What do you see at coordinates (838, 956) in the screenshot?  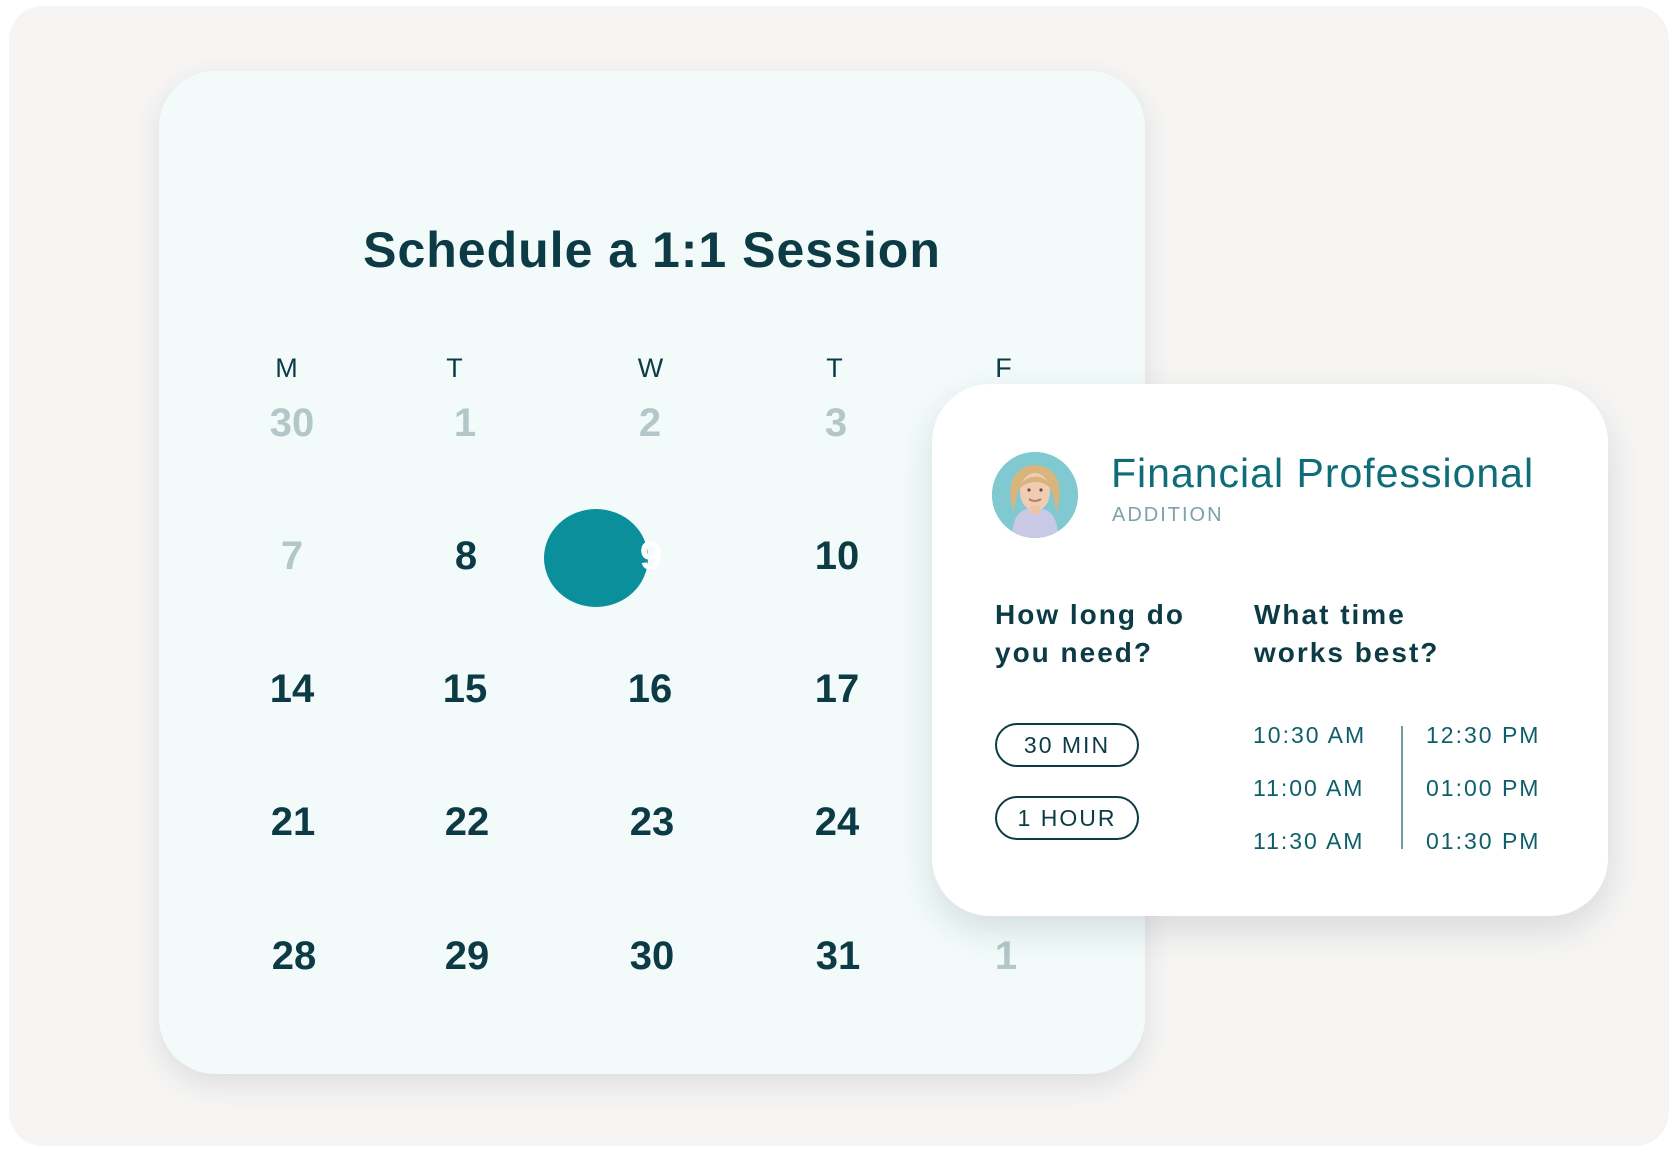 I see `calendar-day: 31` at bounding box center [838, 956].